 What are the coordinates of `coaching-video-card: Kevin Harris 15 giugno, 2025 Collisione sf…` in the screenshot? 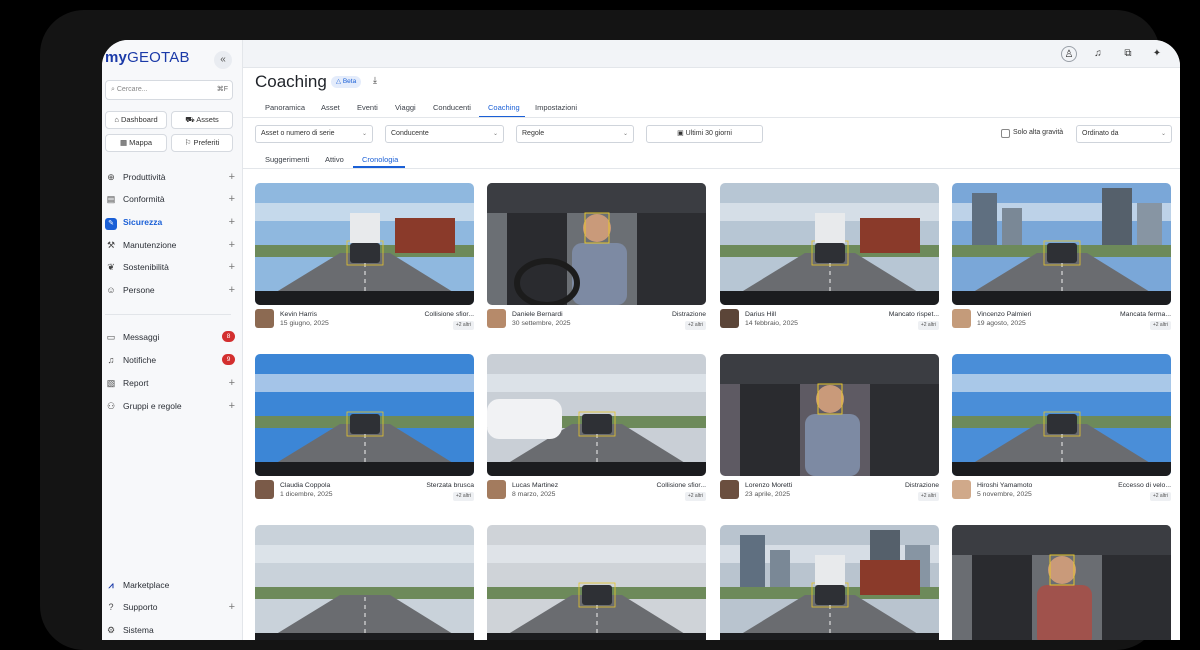 It's located at (364, 259).